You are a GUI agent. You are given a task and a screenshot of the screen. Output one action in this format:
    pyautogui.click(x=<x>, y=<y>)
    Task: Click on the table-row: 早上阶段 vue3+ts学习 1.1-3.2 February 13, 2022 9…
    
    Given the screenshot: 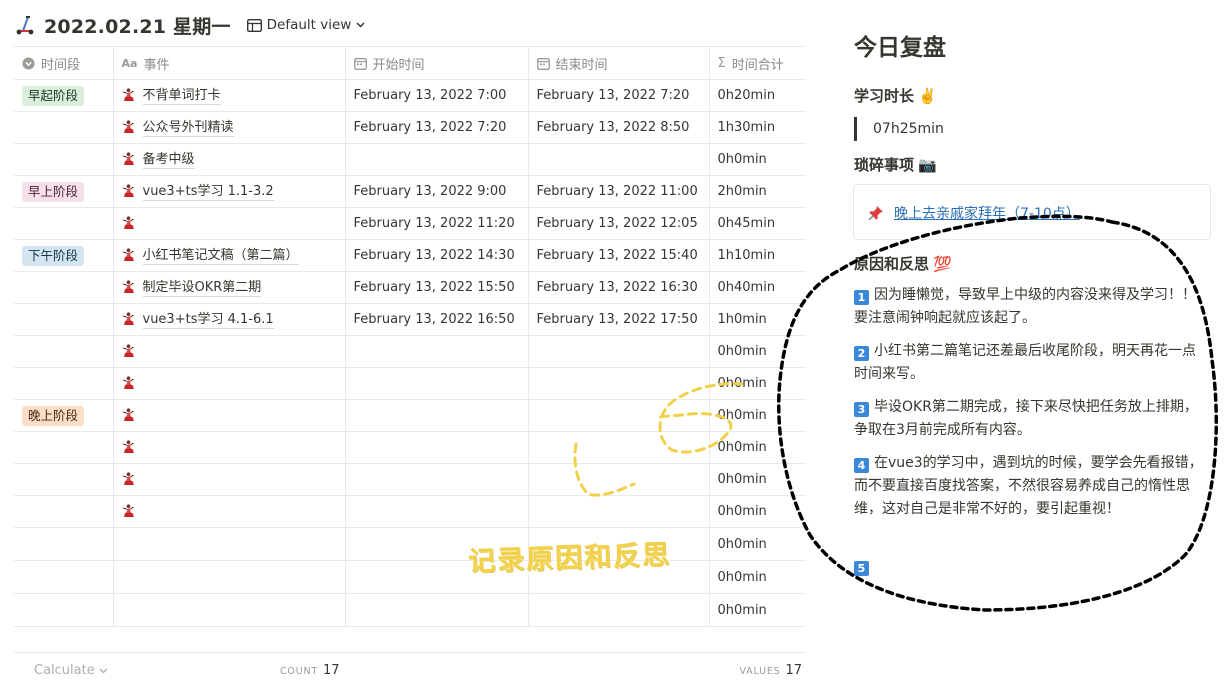 What is the action you would take?
    pyautogui.click(x=410, y=191)
    